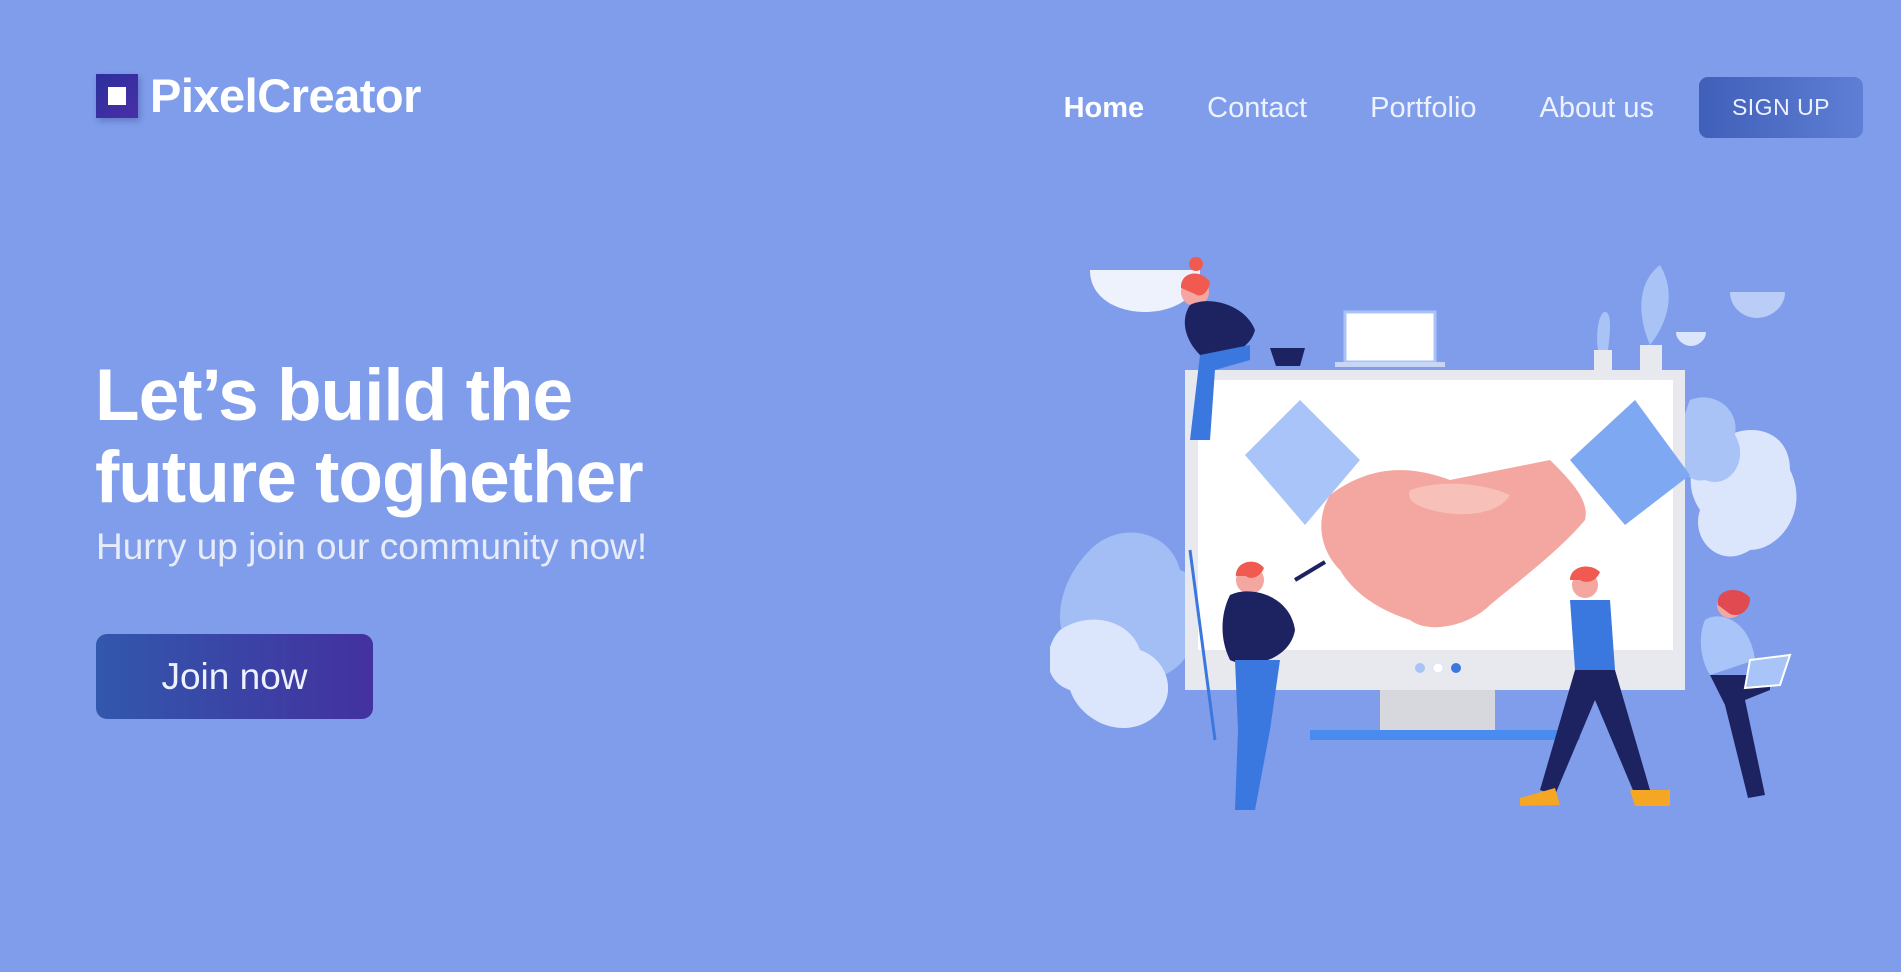 Image resolution: width=1901 pixels, height=972 pixels. Describe the element at coordinates (1691, 339) in the screenshot. I see `bowl-small` at that location.